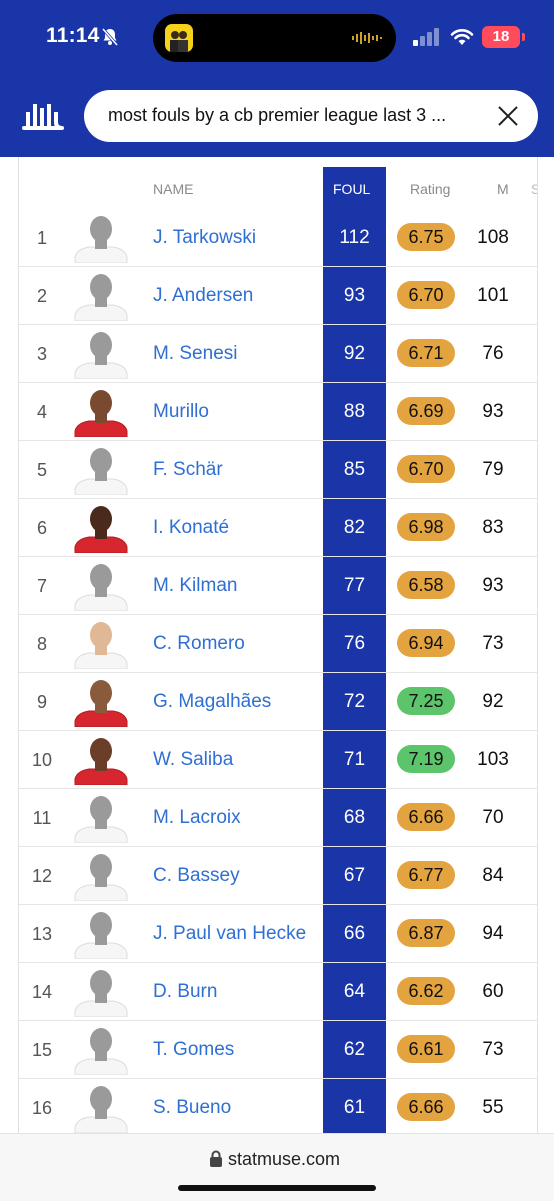 The height and width of the screenshot is (1201, 554). I want to click on table-row: 10 W. Saliba 71 7.19 103, so click(278, 760).